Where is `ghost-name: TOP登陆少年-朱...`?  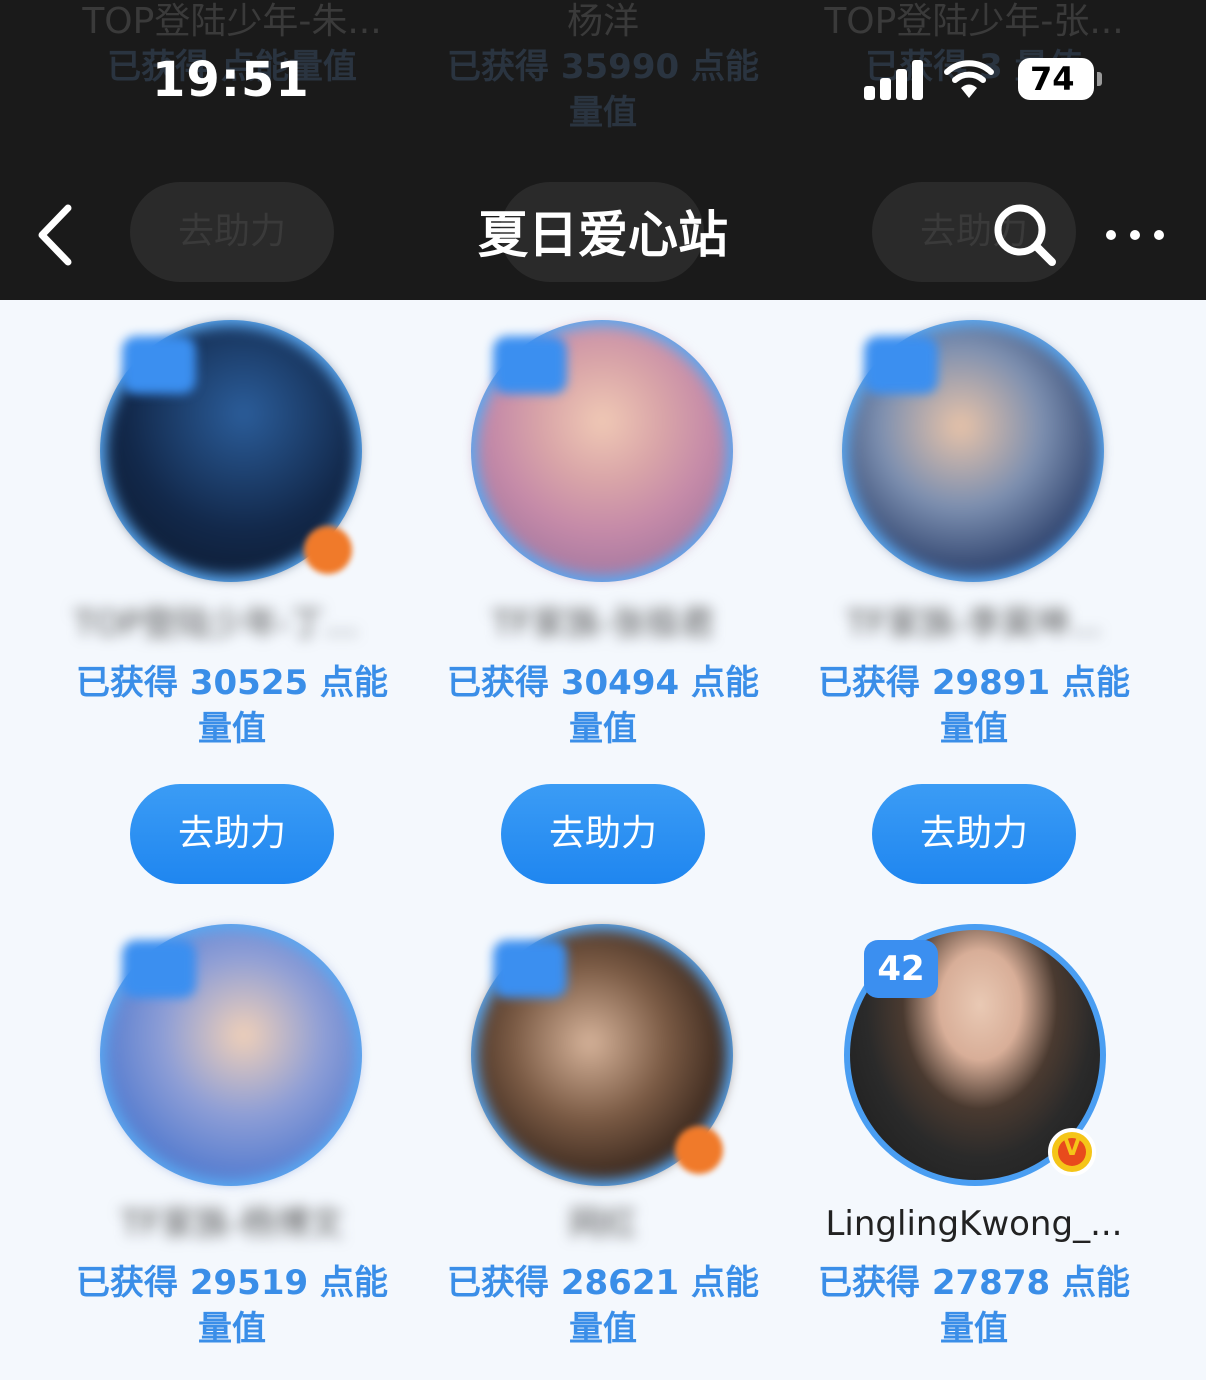 ghost-name: TOP登陆少年-朱... is located at coordinates (232, 21).